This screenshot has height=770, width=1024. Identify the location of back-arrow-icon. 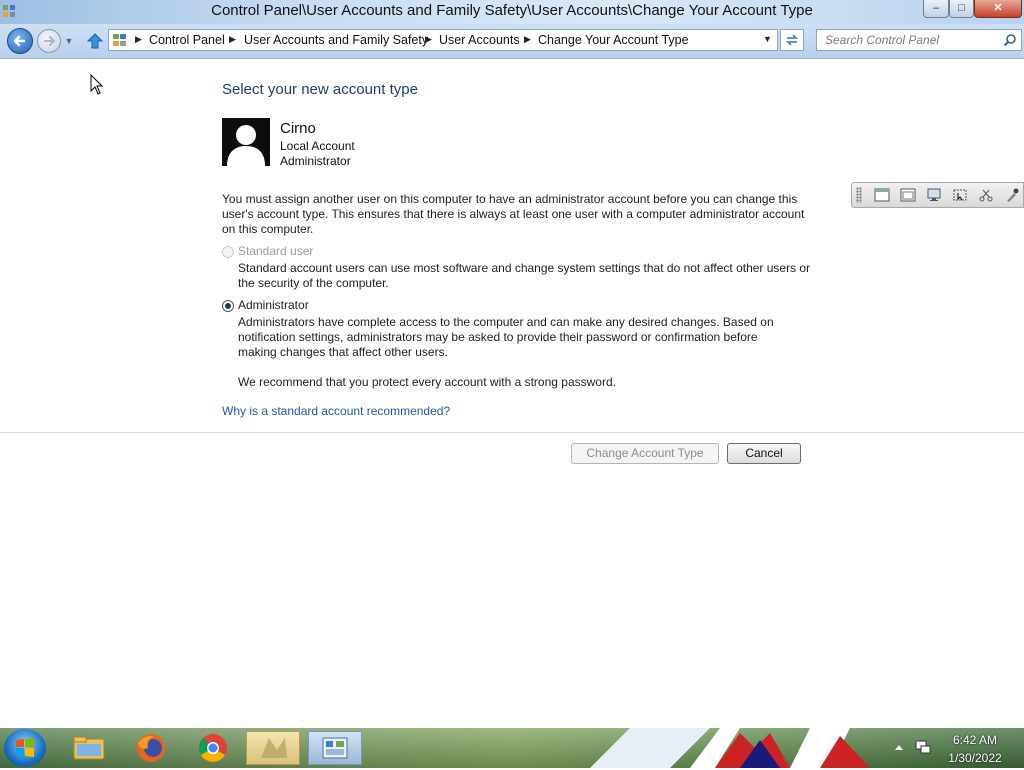
(19, 41).